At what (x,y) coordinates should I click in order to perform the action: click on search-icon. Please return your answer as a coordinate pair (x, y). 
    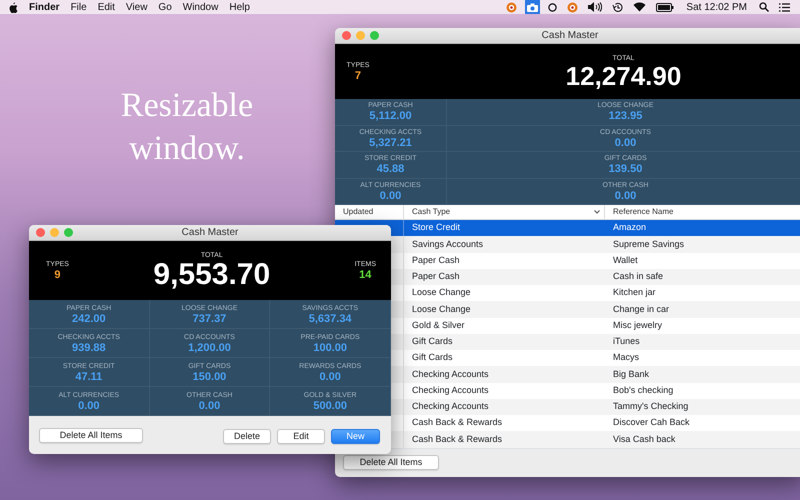
    Looking at the image, I should click on (764, 7).